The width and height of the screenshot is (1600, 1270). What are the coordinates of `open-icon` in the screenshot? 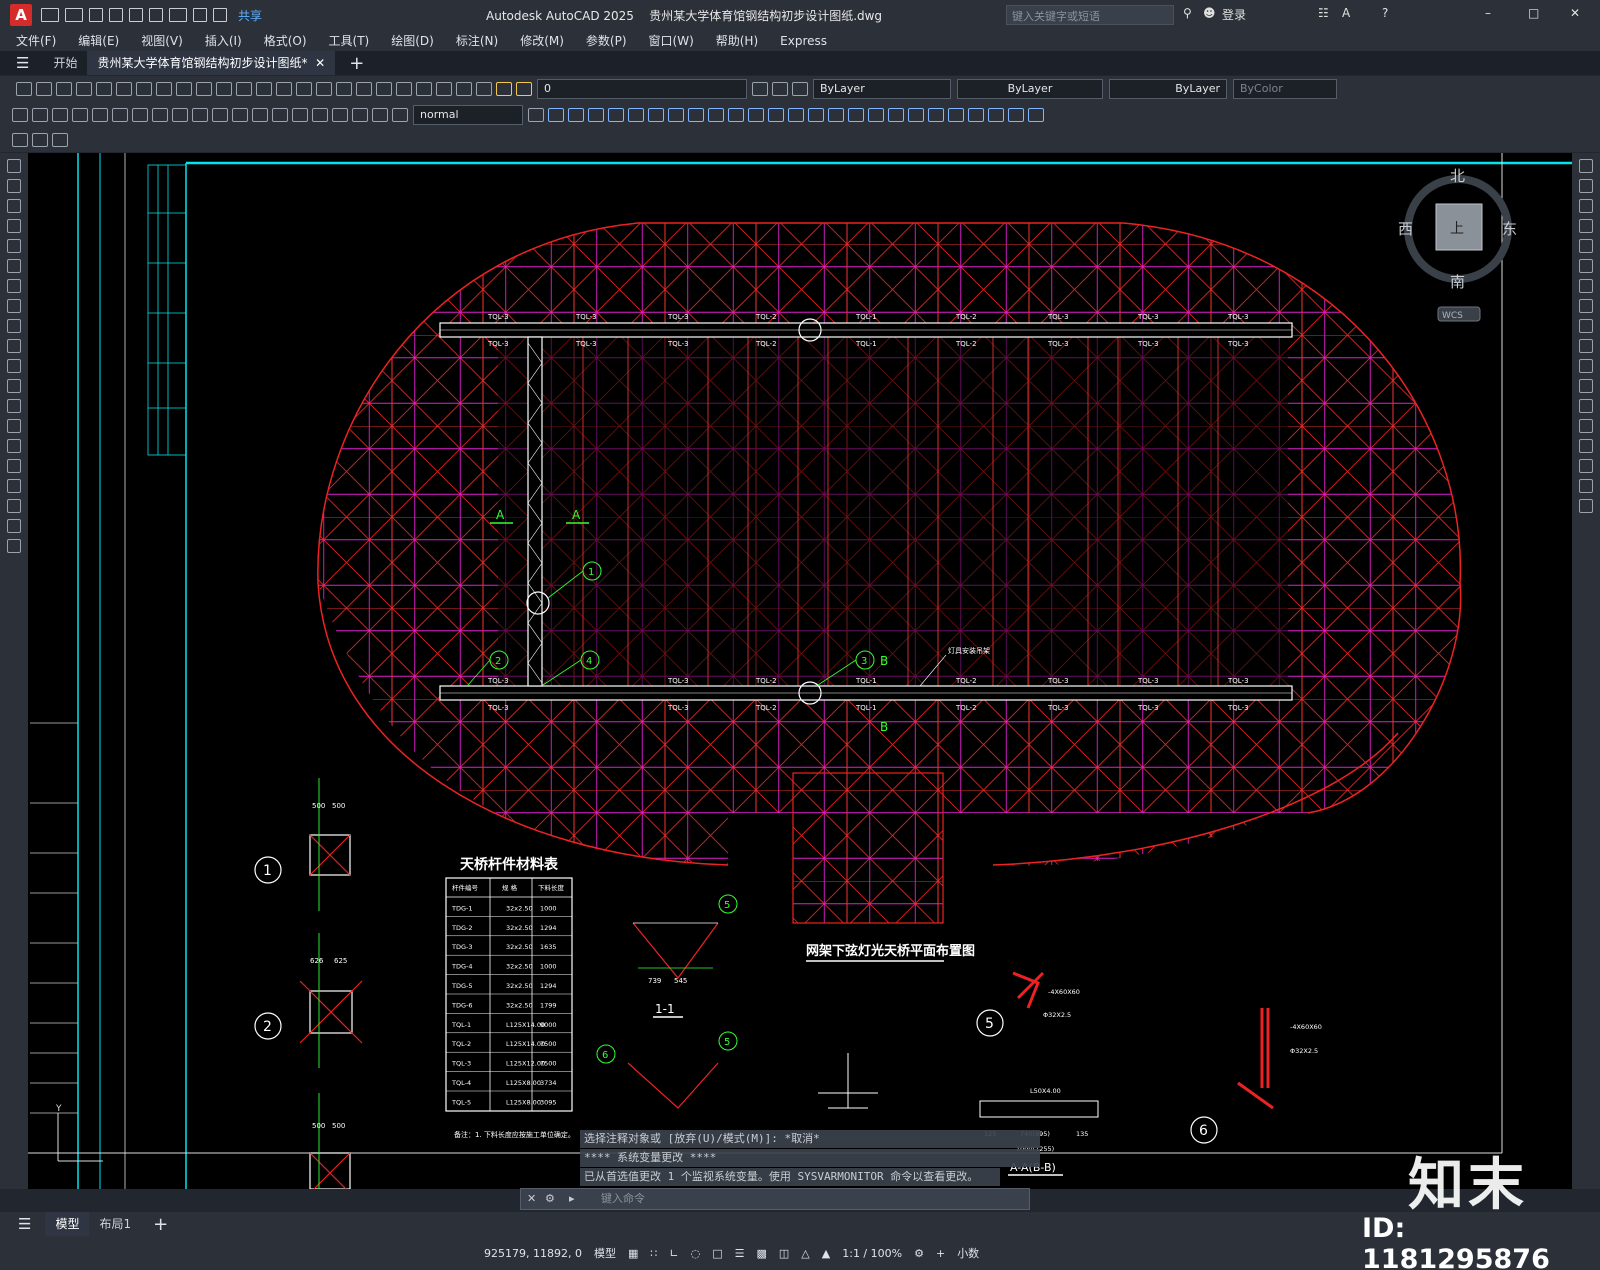 It's located at (74, 15).